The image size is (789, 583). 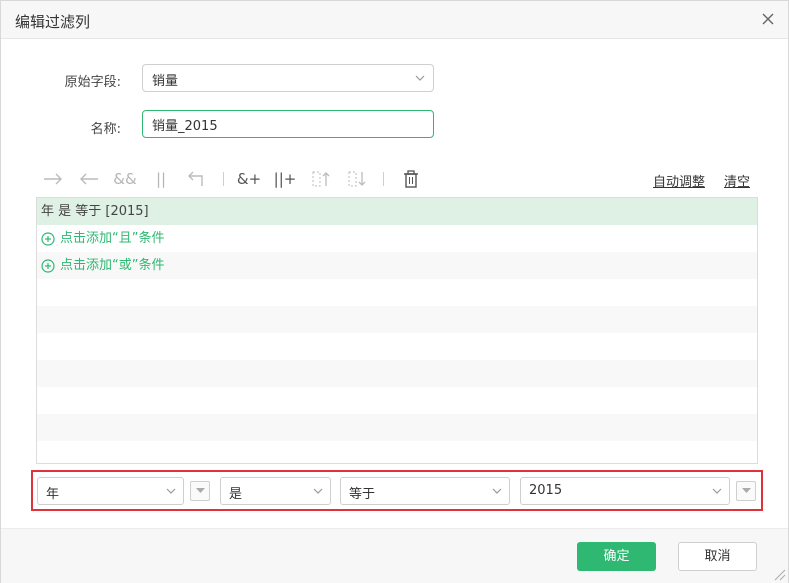 I want to click on undo-turn-icon, so click(x=197, y=179).